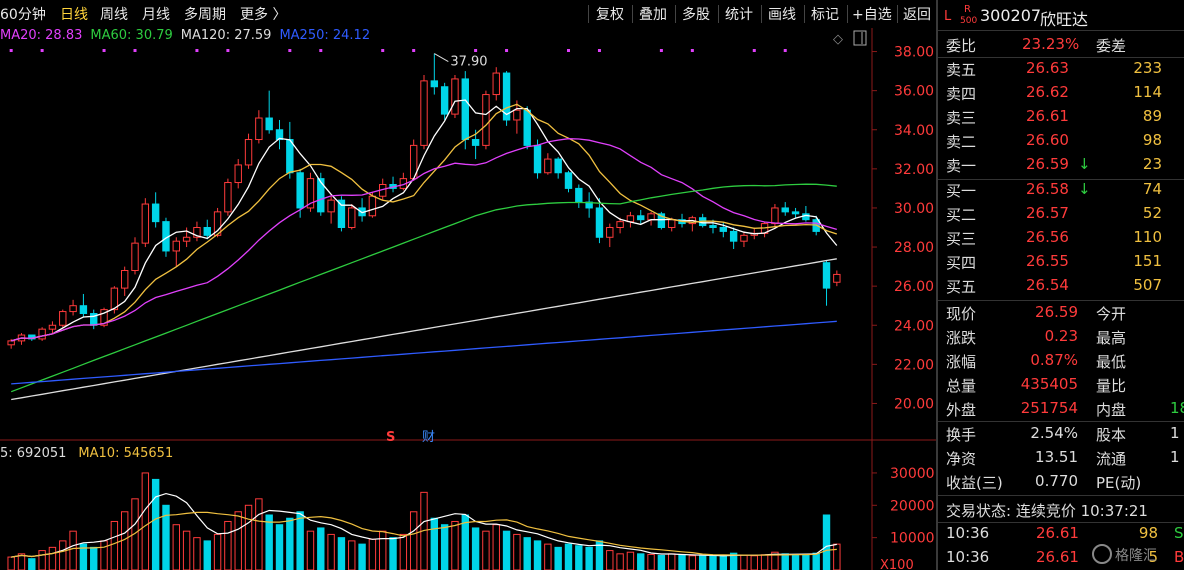 The image size is (1184, 570). I want to click on order-book-row: 买二 26.57 52, so click(1061, 214).